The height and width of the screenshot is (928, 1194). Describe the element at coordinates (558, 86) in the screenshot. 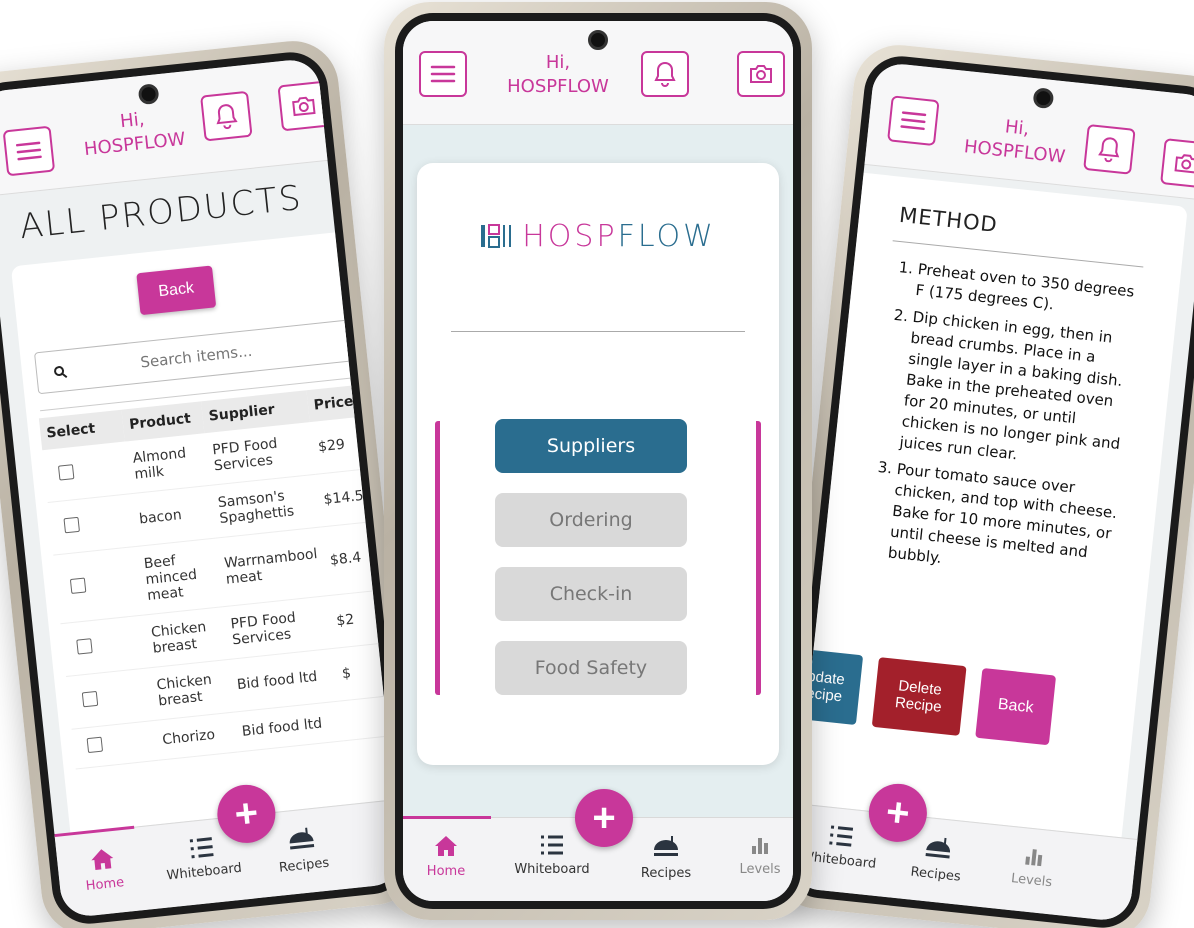

I see `greeting-line2: HOSPFLOW` at that location.